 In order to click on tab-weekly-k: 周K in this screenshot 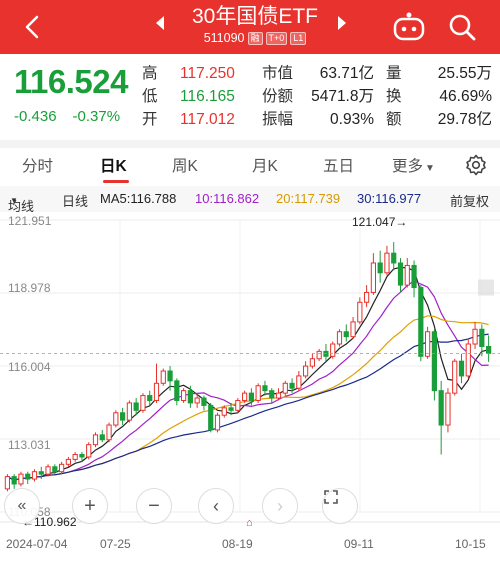, I will do `click(185, 165)`.